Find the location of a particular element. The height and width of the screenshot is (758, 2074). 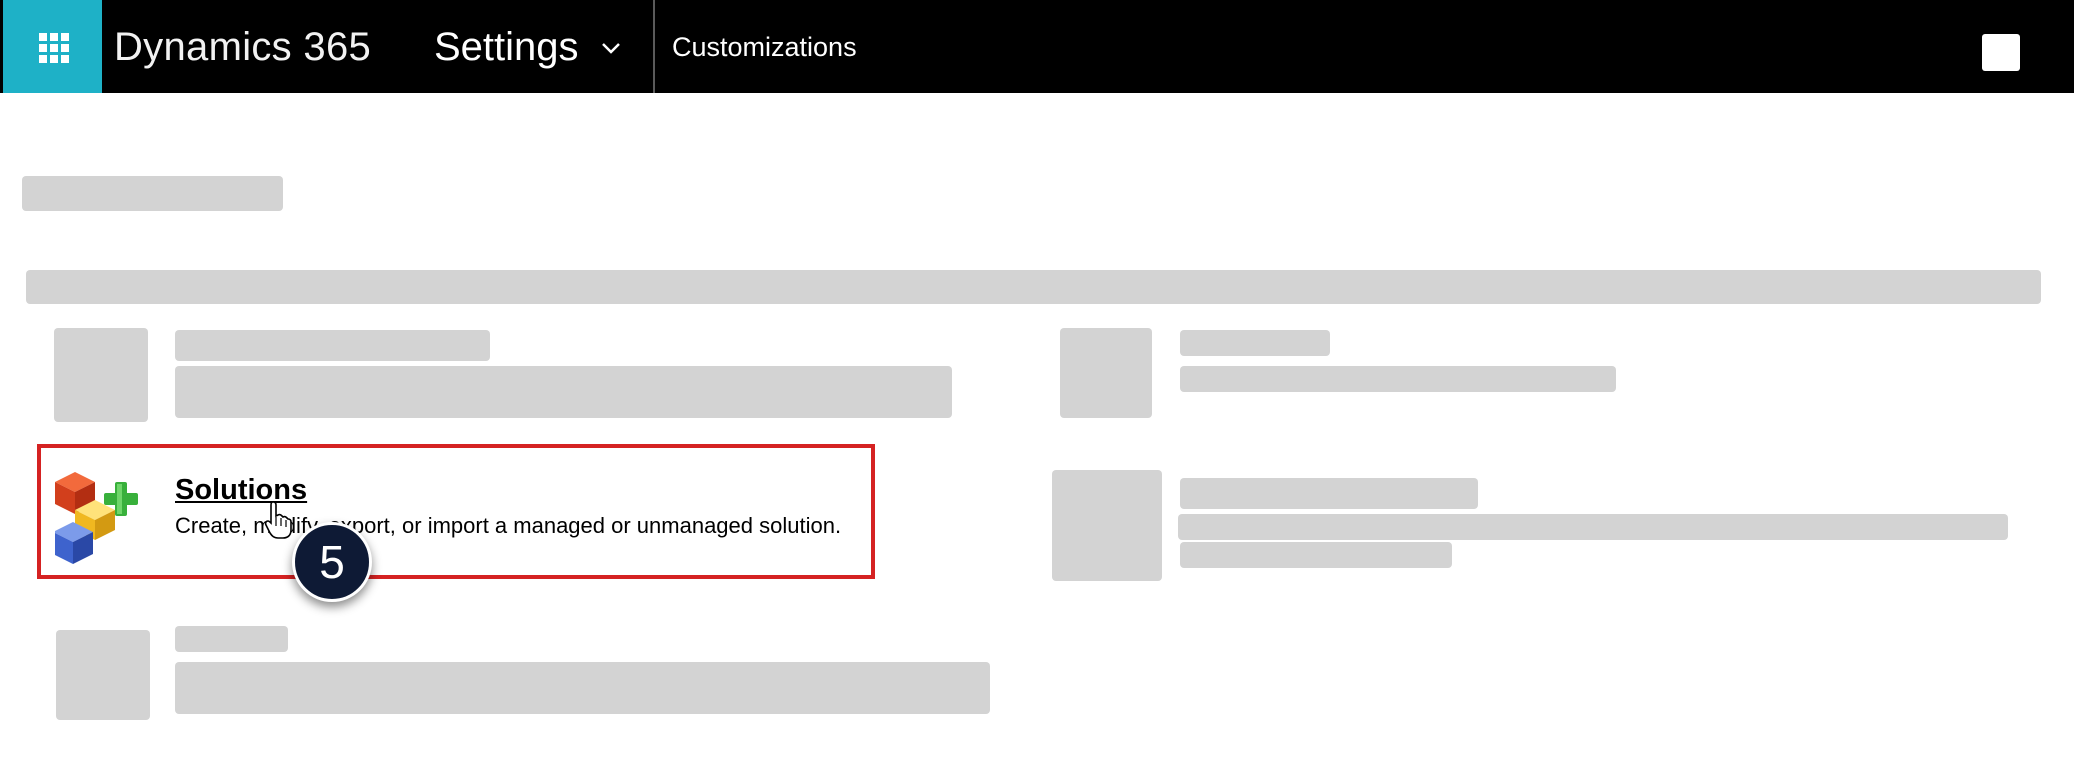

step-number-badge: 5 is located at coordinates (332, 562).